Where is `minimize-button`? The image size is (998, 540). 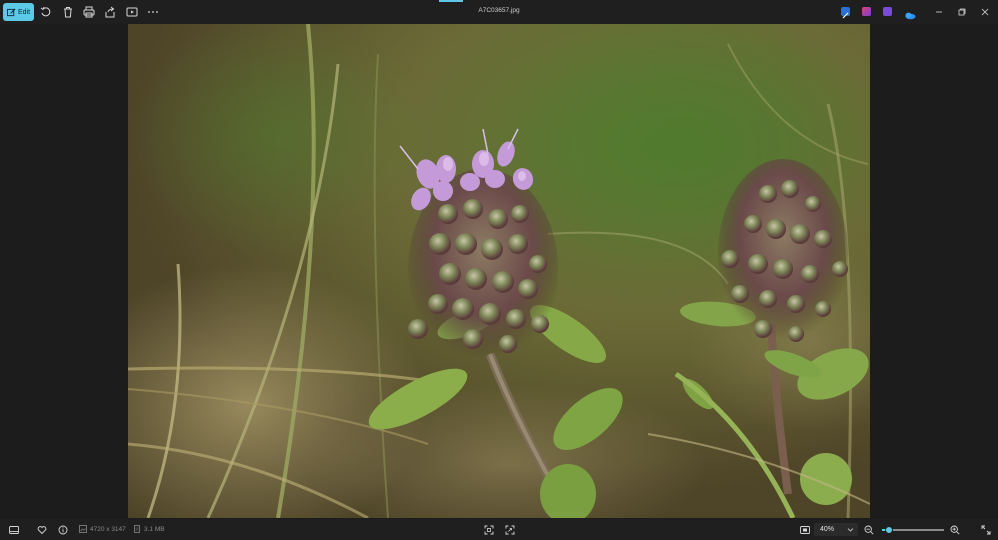
minimize-button is located at coordinates (939, 12).